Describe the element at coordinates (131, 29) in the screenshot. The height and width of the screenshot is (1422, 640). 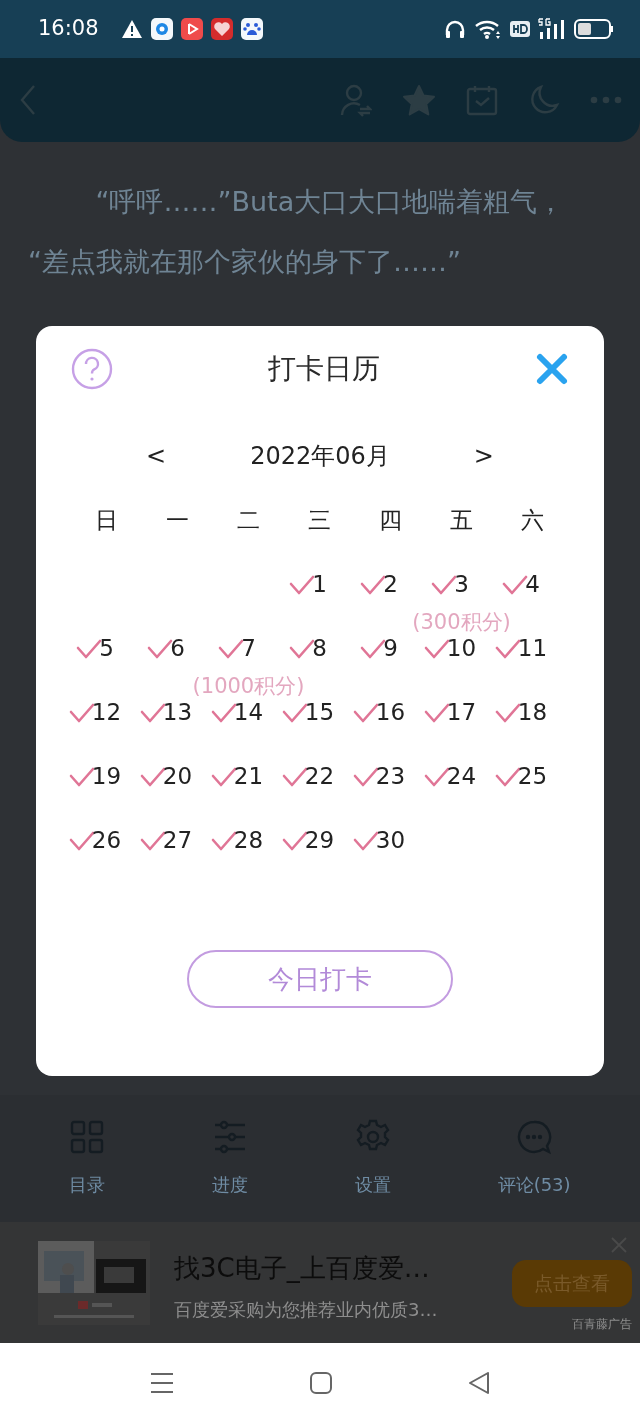
I see `warning-icon` at that location.